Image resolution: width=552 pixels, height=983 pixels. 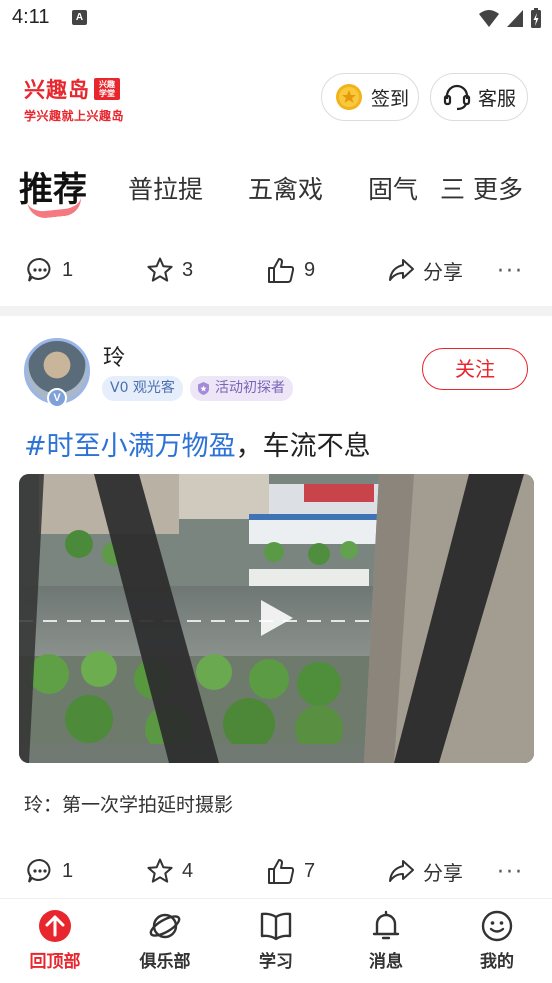 What do you see at coordinates (31, 17) in the screenshot?
I see `status-time: 4:11` at bounding box center [31, 17].